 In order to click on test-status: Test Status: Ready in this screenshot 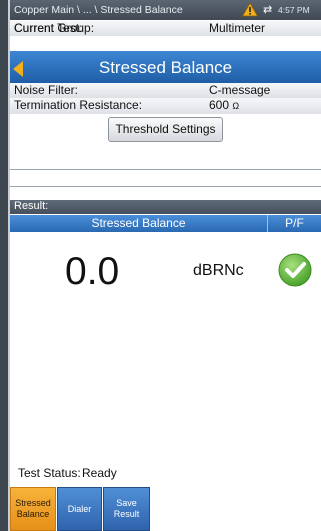, I will do `click(67, 473)`.